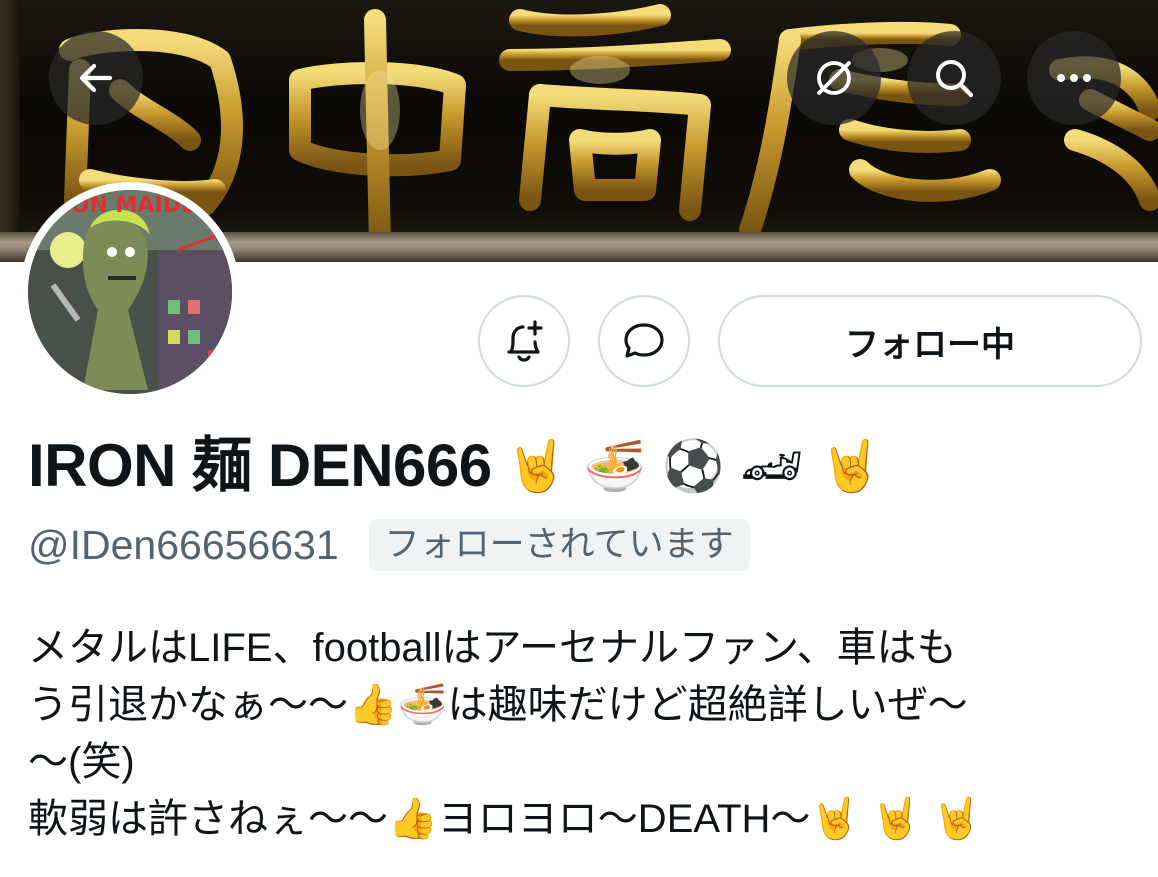 This screenshot has width=1158, height=877. What do you see at coordinates (498, 705) in the screenshot?
I see `bio-line-2: う引退かなぁ〜〜👍🍜は趣味だけど超絶詳しいぜ〜` at bounding box center [498, 705].